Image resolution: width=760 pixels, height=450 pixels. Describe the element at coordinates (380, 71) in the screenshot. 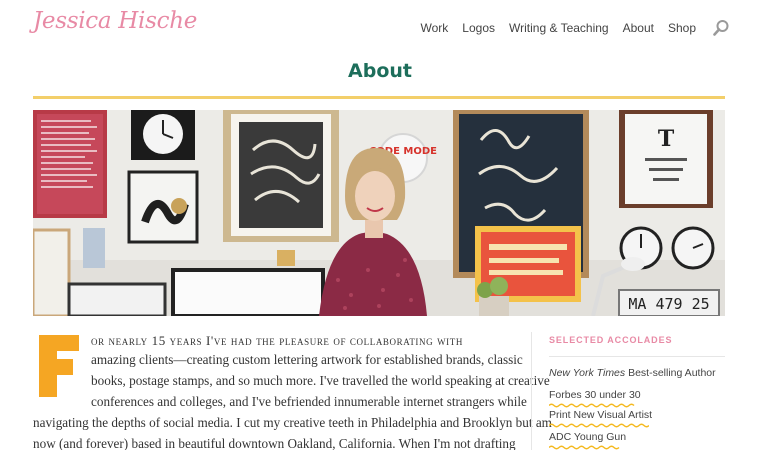

I see `page-title: About` at that location.